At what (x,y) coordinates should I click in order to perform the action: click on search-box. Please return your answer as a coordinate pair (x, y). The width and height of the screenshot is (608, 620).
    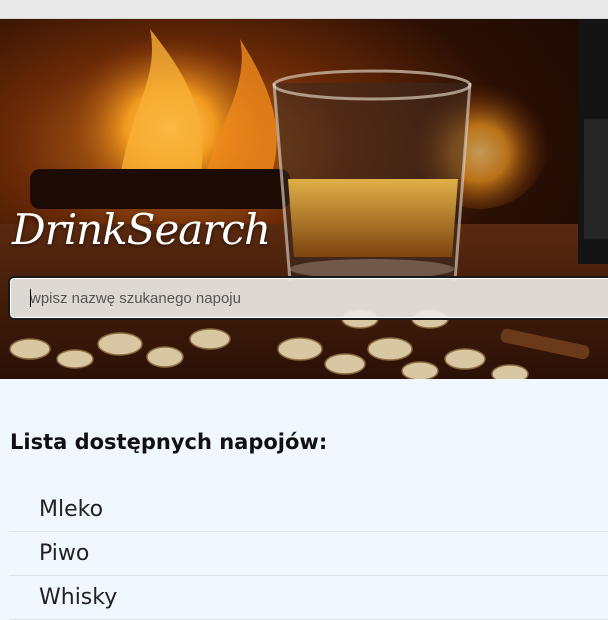
    Looking at the image, I should click on (308, 298).